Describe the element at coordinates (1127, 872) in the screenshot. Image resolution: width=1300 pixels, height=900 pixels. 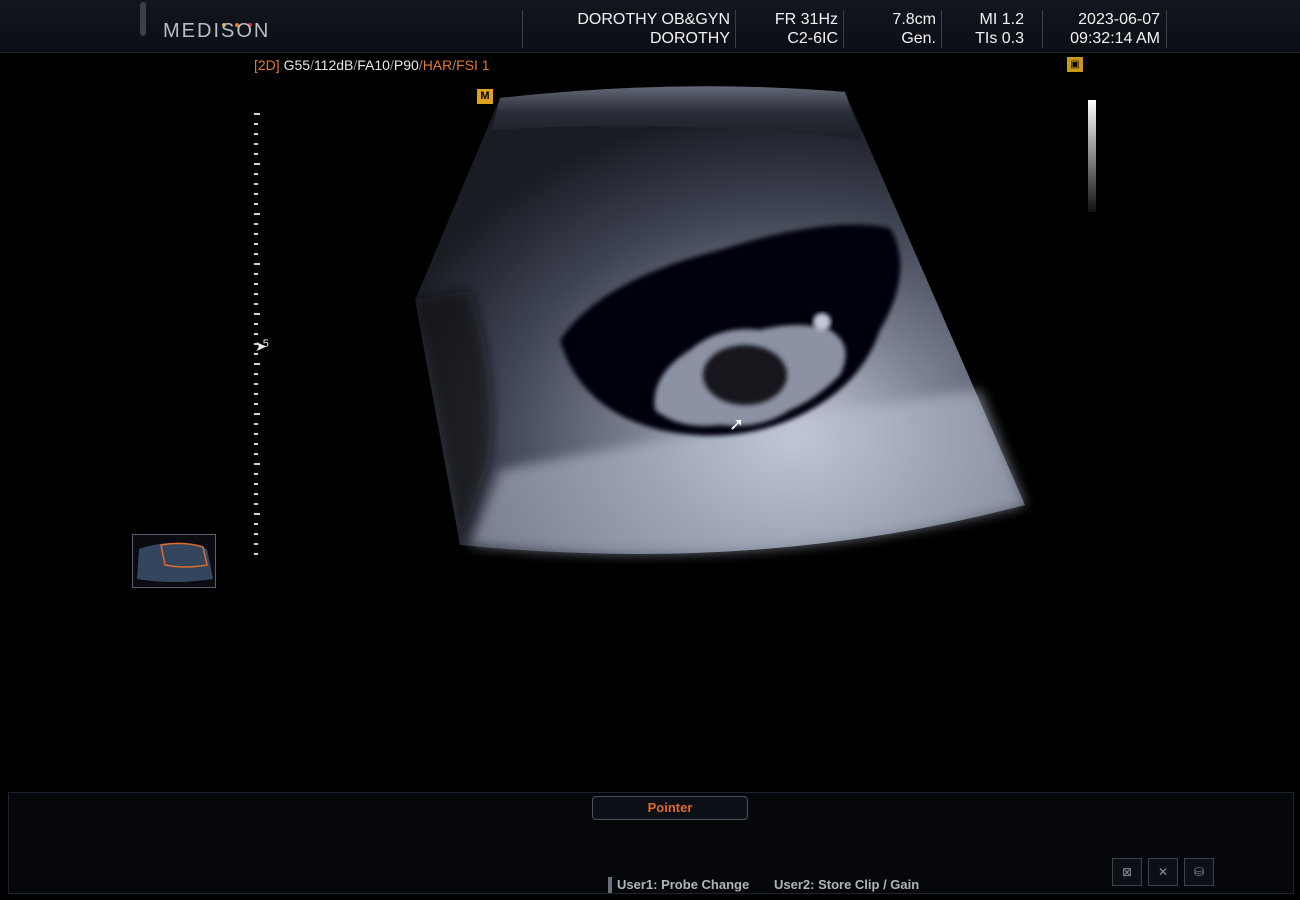
I see `monitor-close-icon: ⊠` at that location.